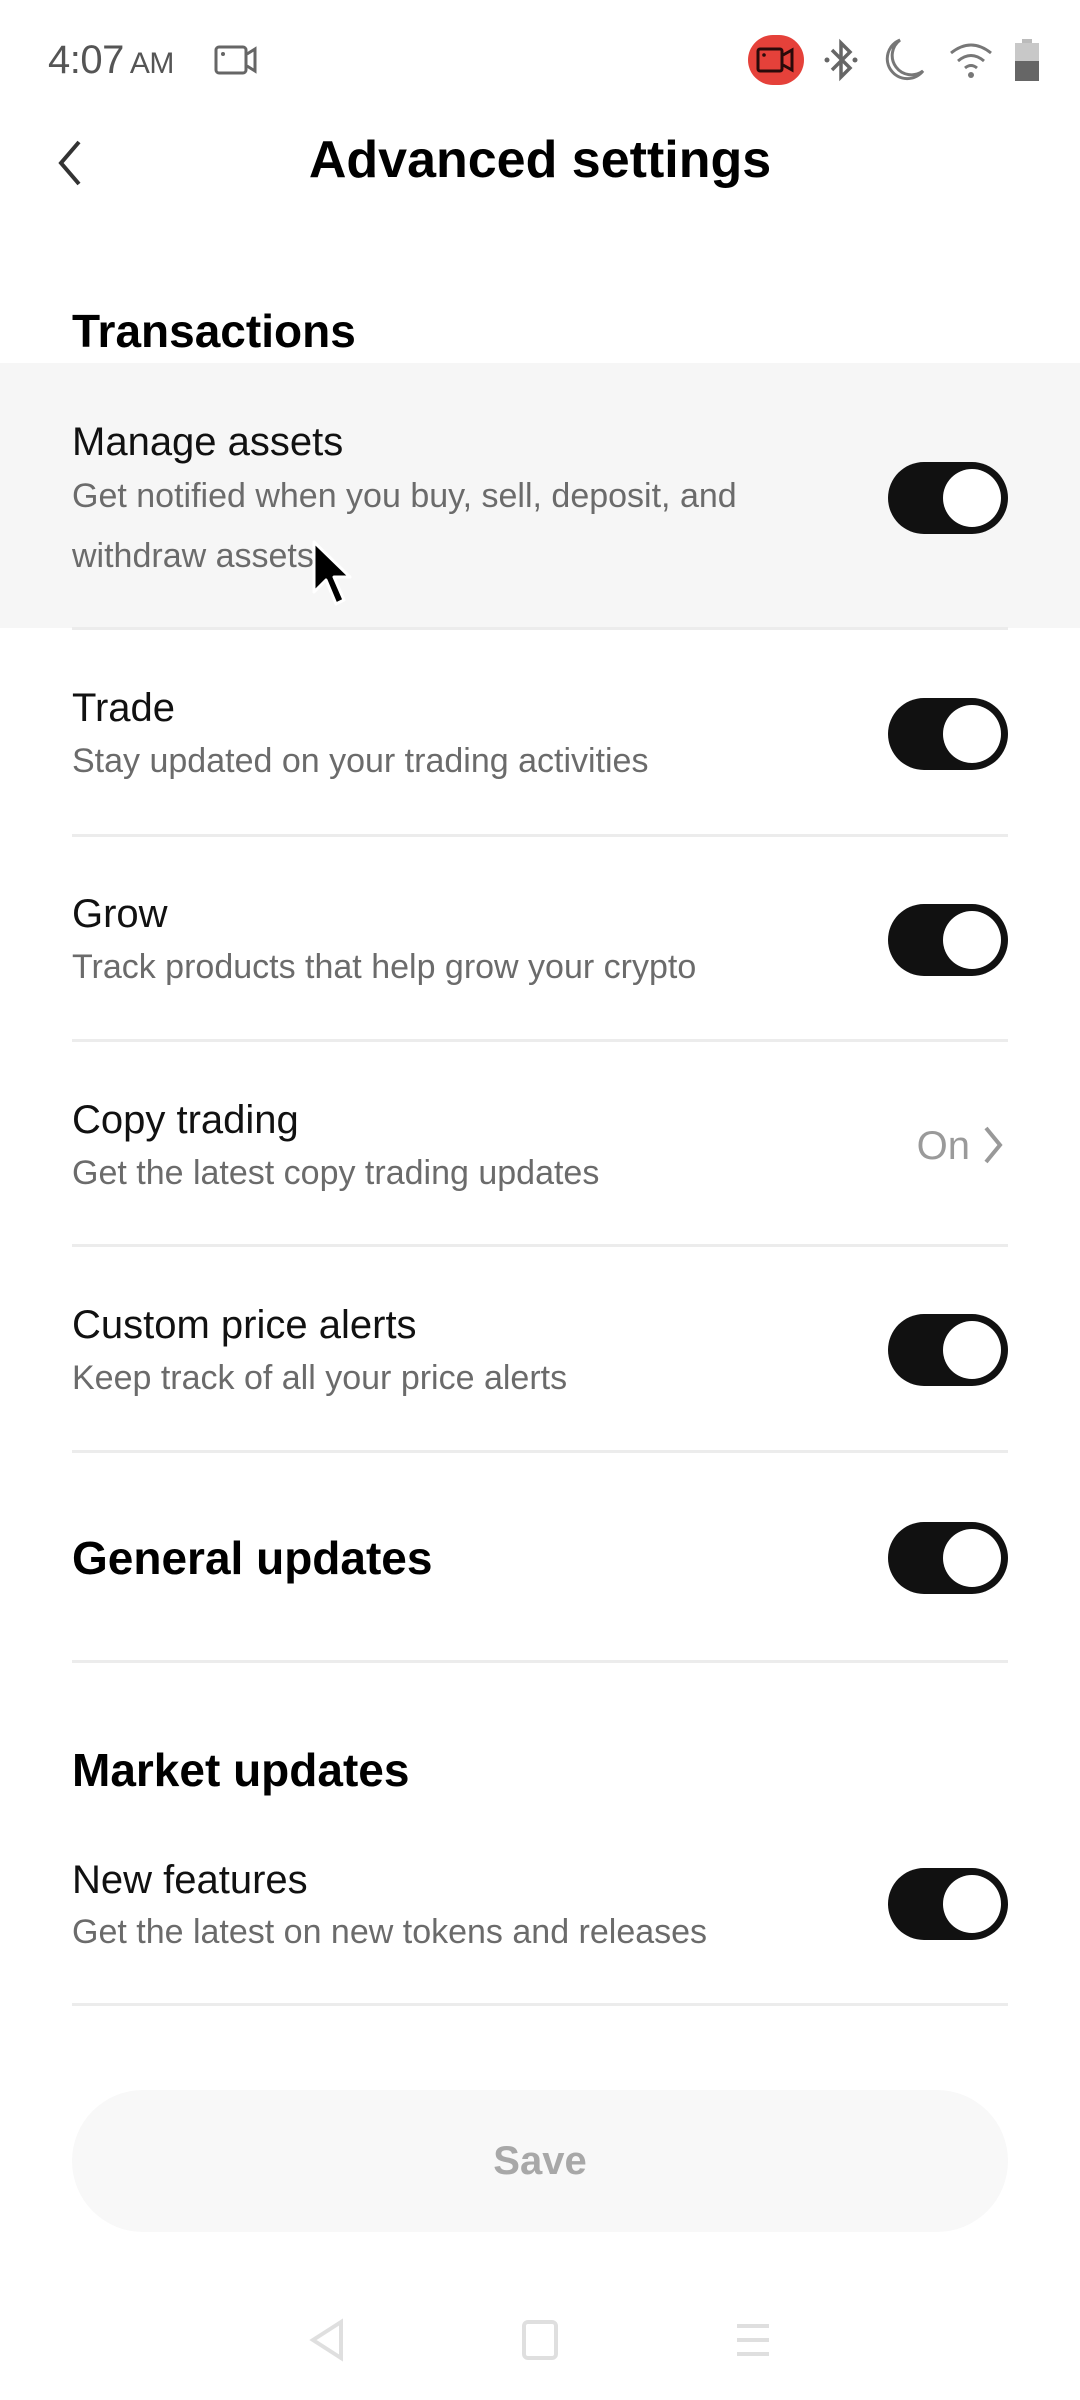 This screenshot has height=2400, width=1080. I want to click on save-button: Save, so click(540, 2161).